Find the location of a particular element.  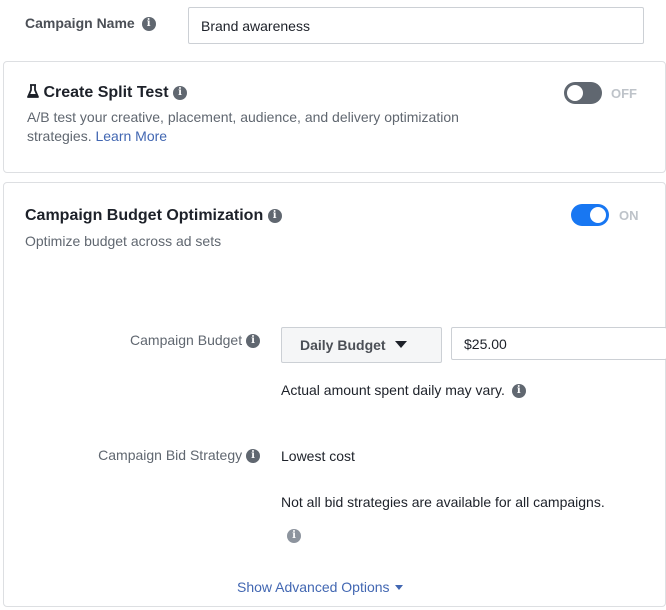

budget-optimization-subtitle: Optimize budget across ad sets is located at coordinates (123, 241).